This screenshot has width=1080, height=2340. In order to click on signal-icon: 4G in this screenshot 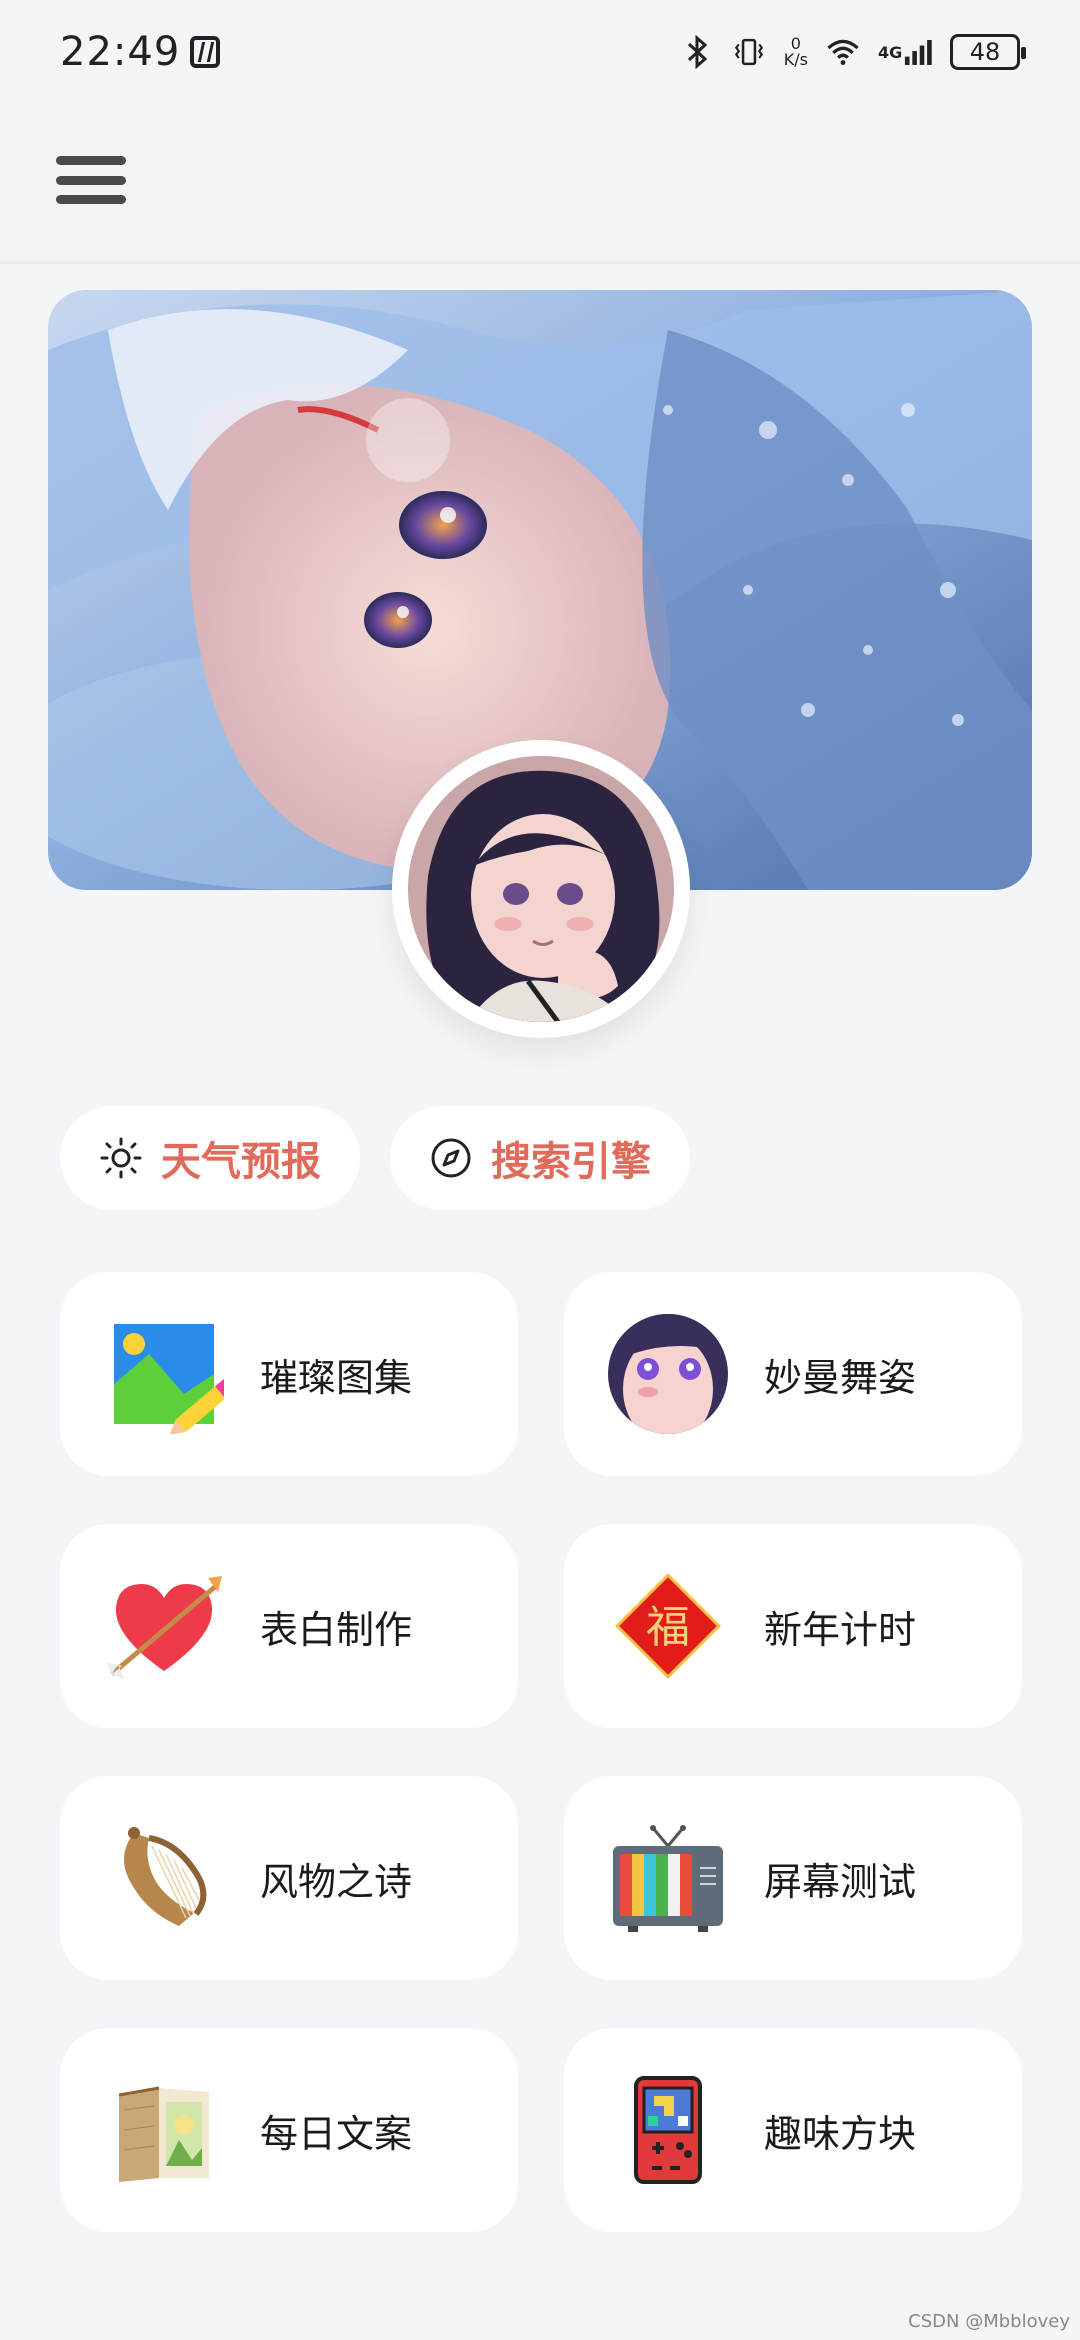, I will do `click(905, 52)`.